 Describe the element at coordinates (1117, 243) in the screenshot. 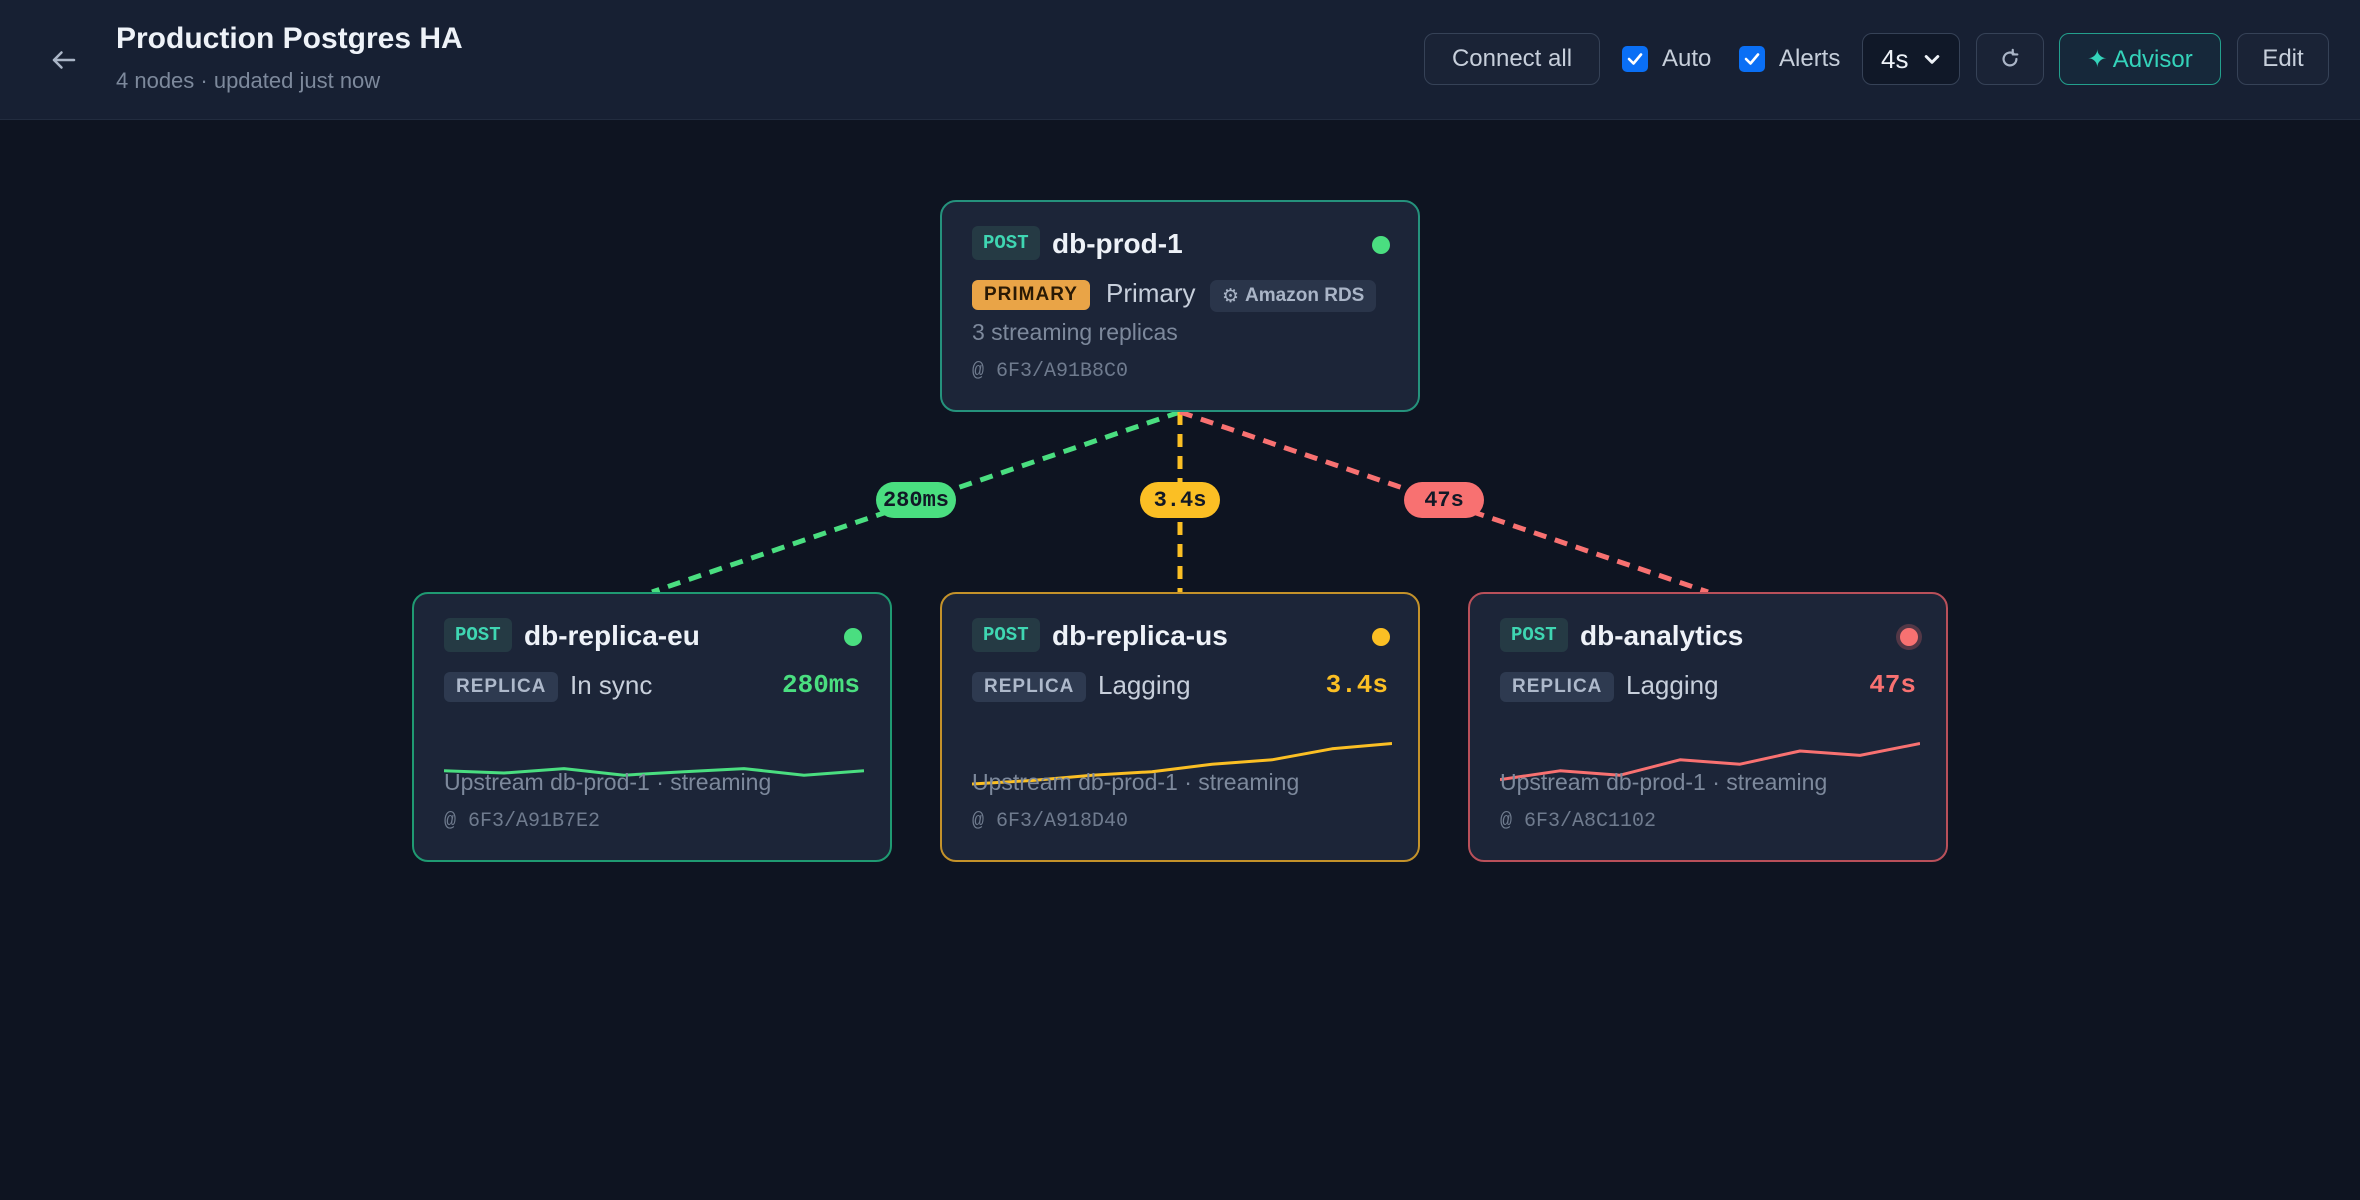

I see `node-name: db-prod-1` at that location.